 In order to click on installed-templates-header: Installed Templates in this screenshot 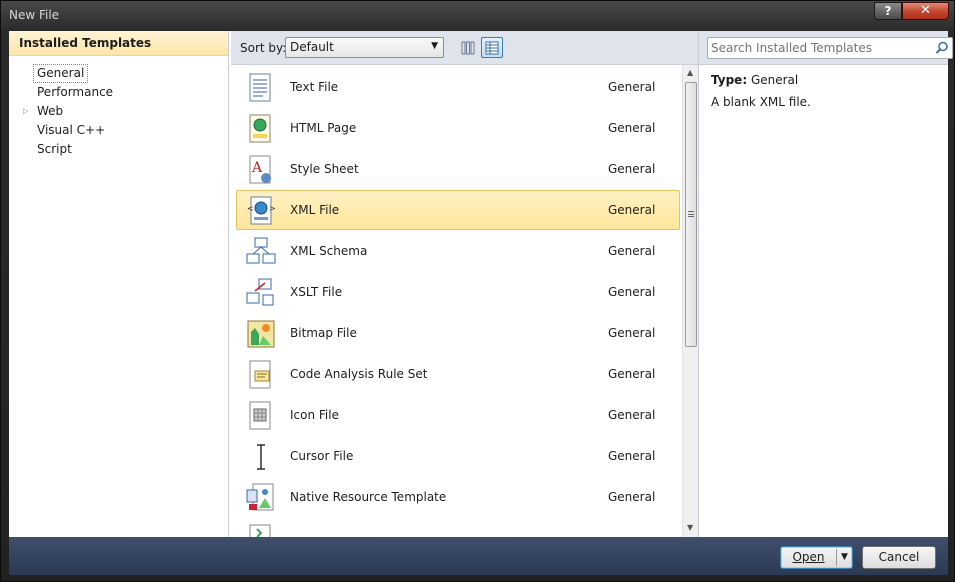, I will do `click(118, 43)`.